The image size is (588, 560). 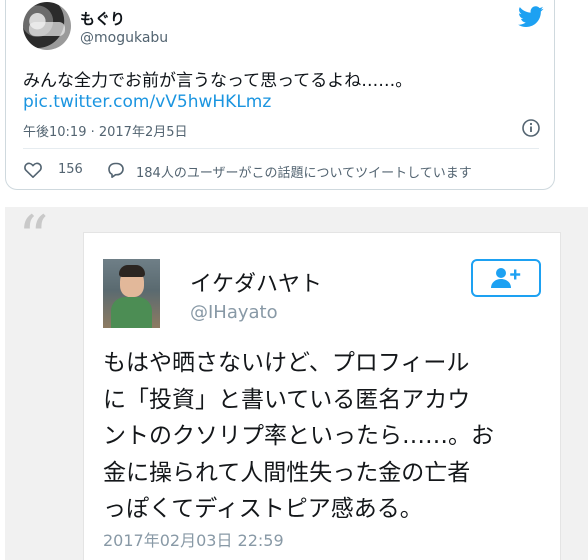 I want to click on twitter-bird-icon, so click(x=531, y=17).